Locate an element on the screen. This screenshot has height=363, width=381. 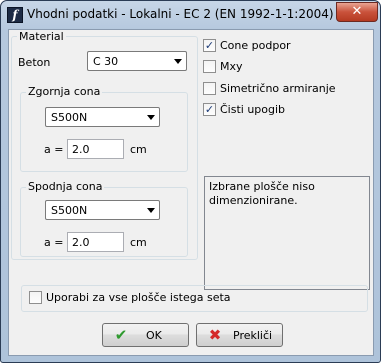
simetricno-armiranje-label: Simetrično armiranje is located at coordinates (278, 88).